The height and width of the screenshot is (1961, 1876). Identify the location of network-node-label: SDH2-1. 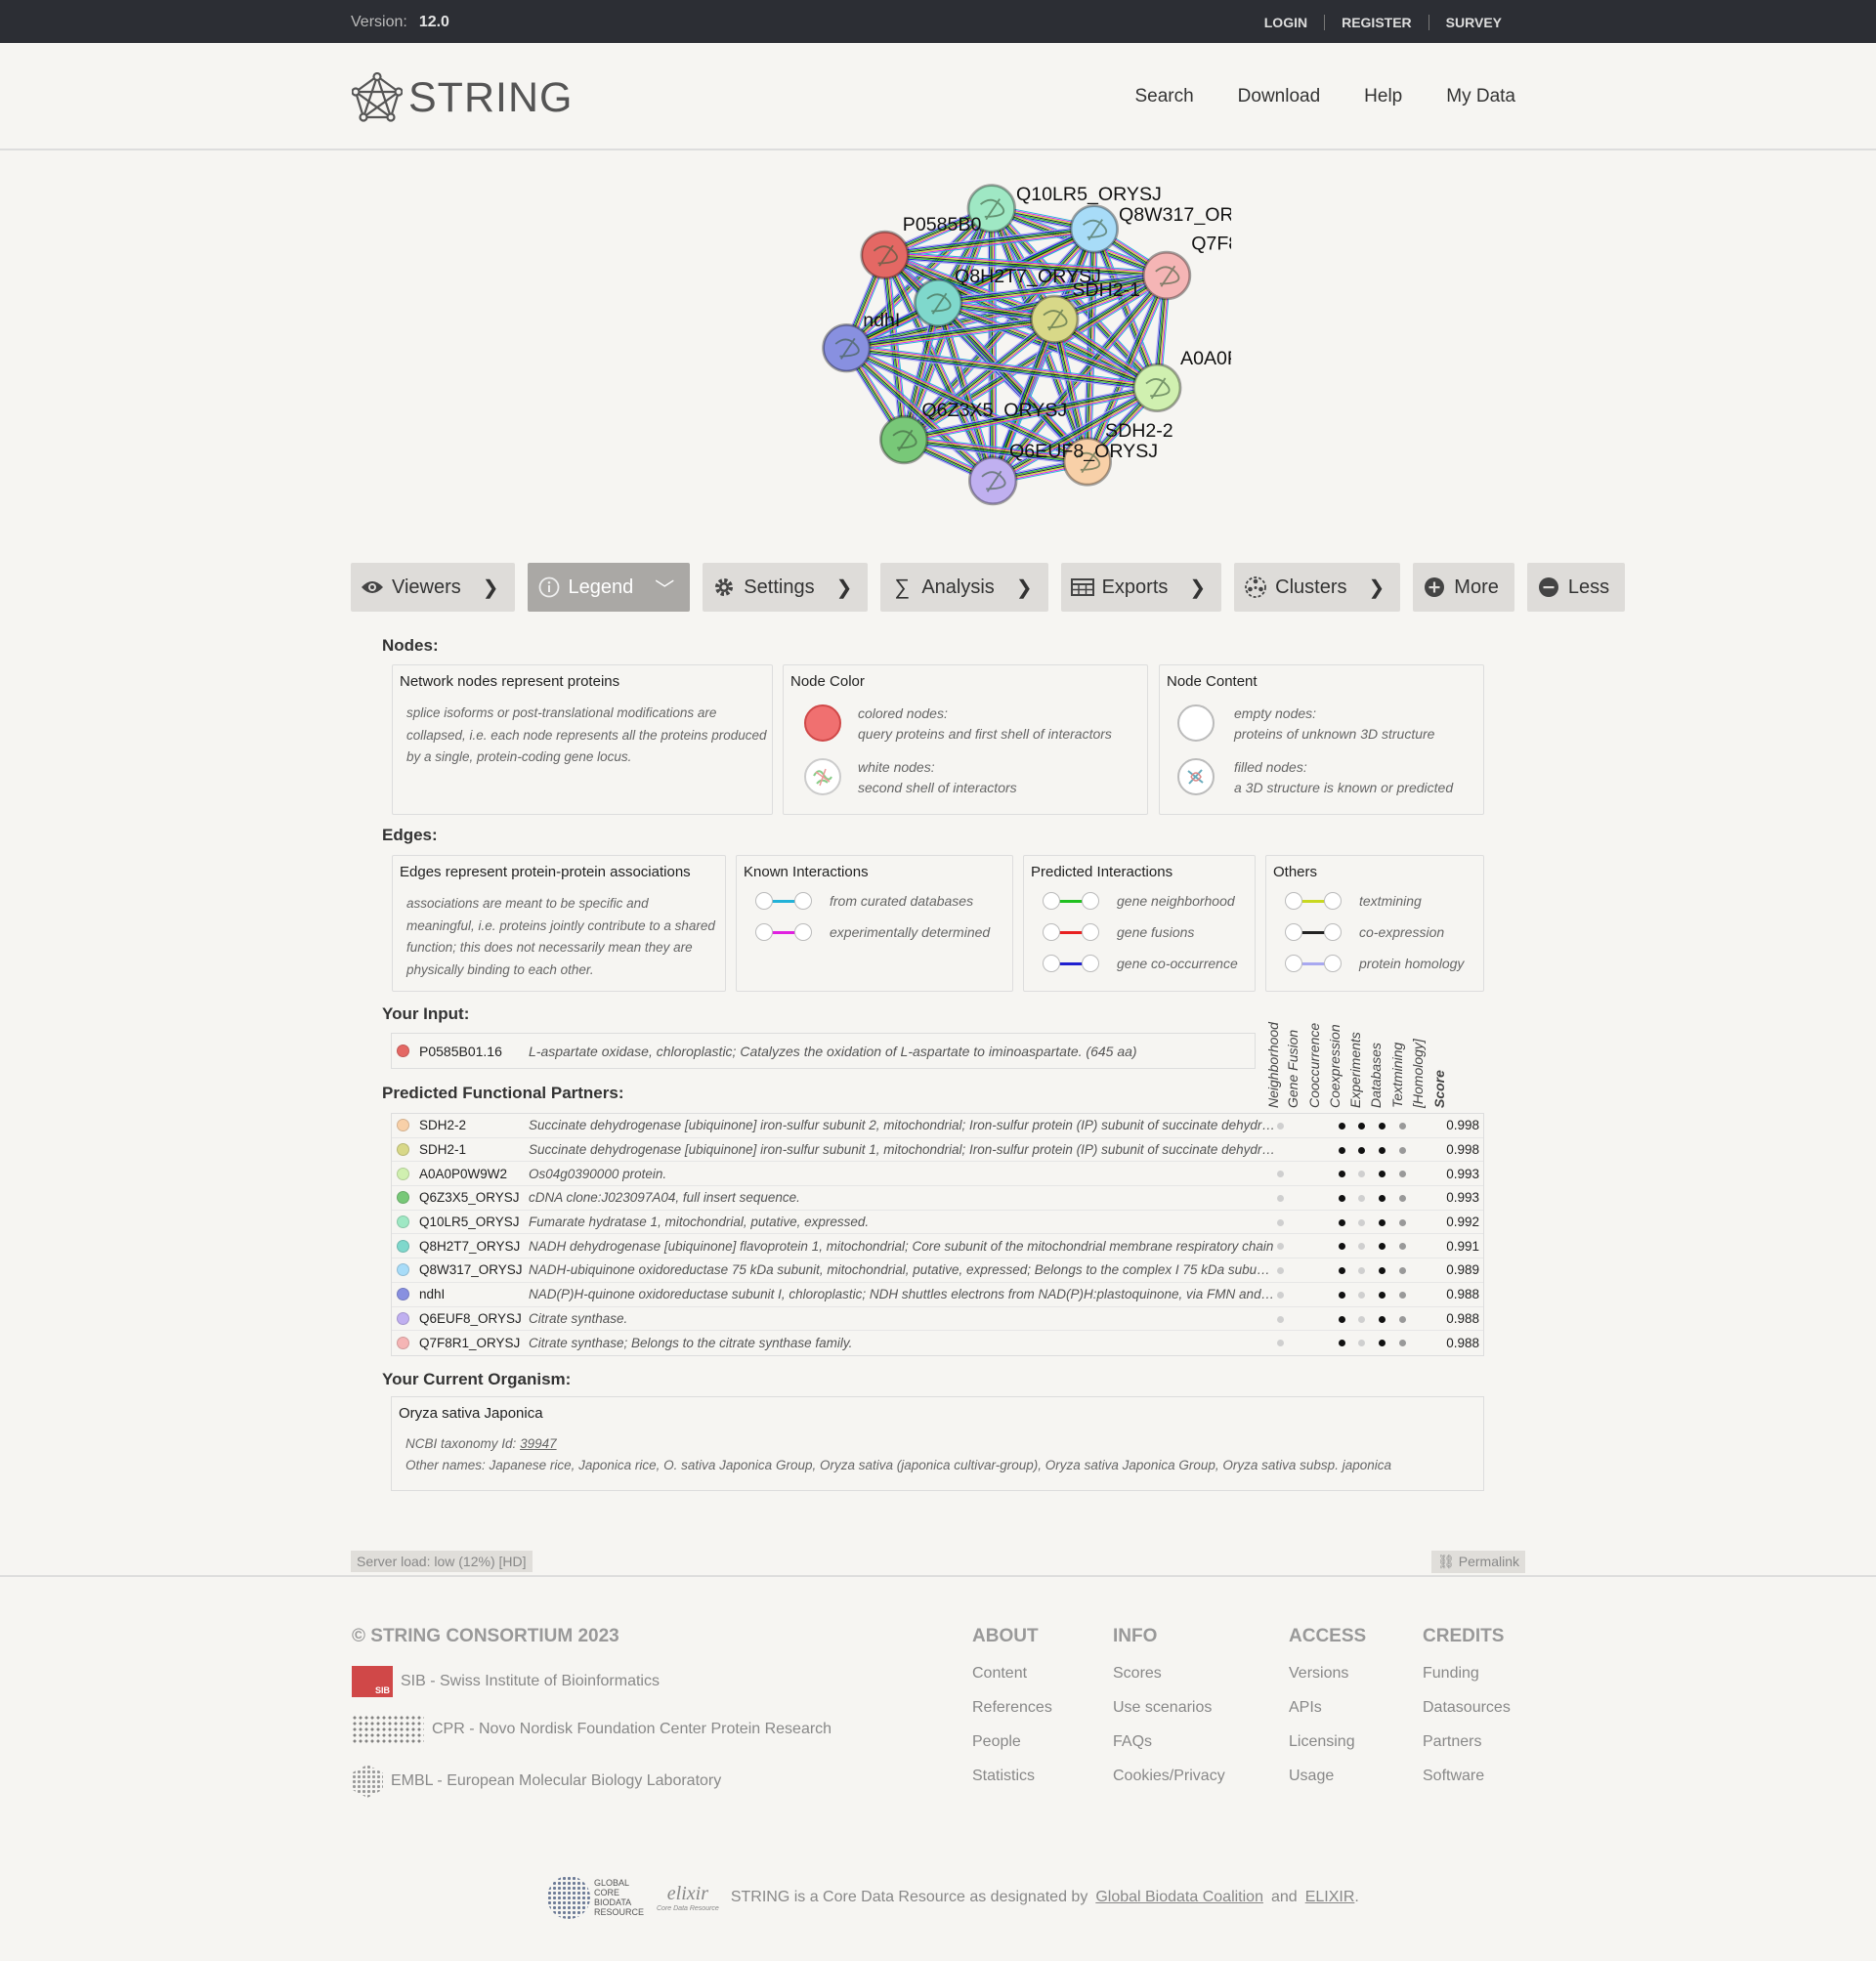
(1106, 290).